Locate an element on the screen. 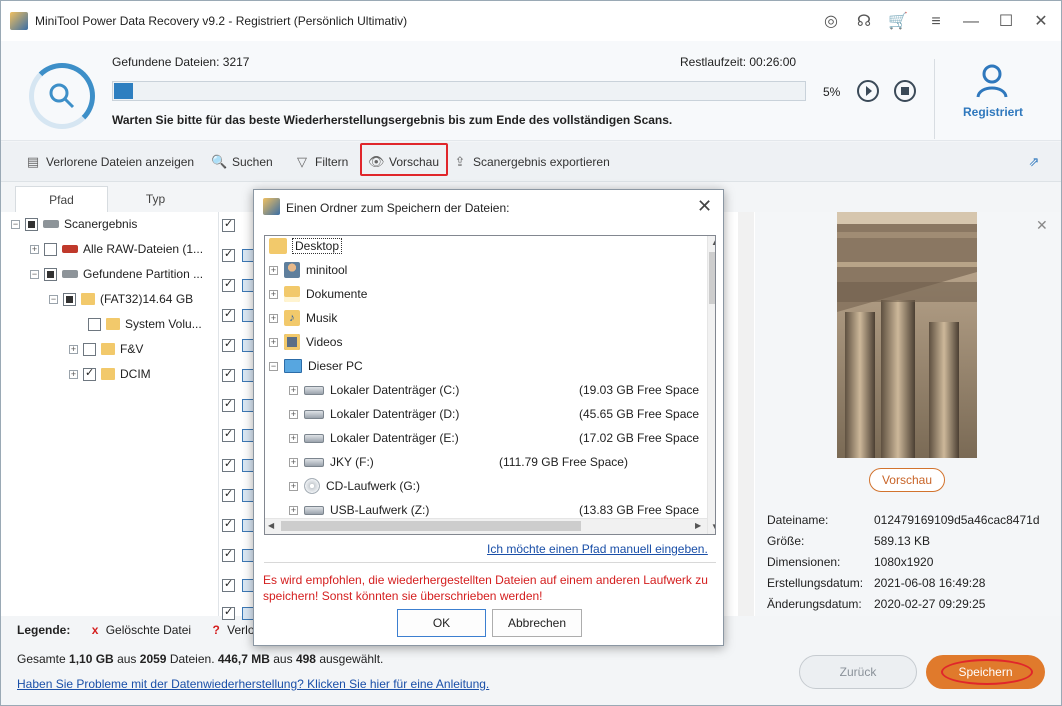  folder-label: Lokaler Datenträger (D:) is located at coordinates (395, 414).